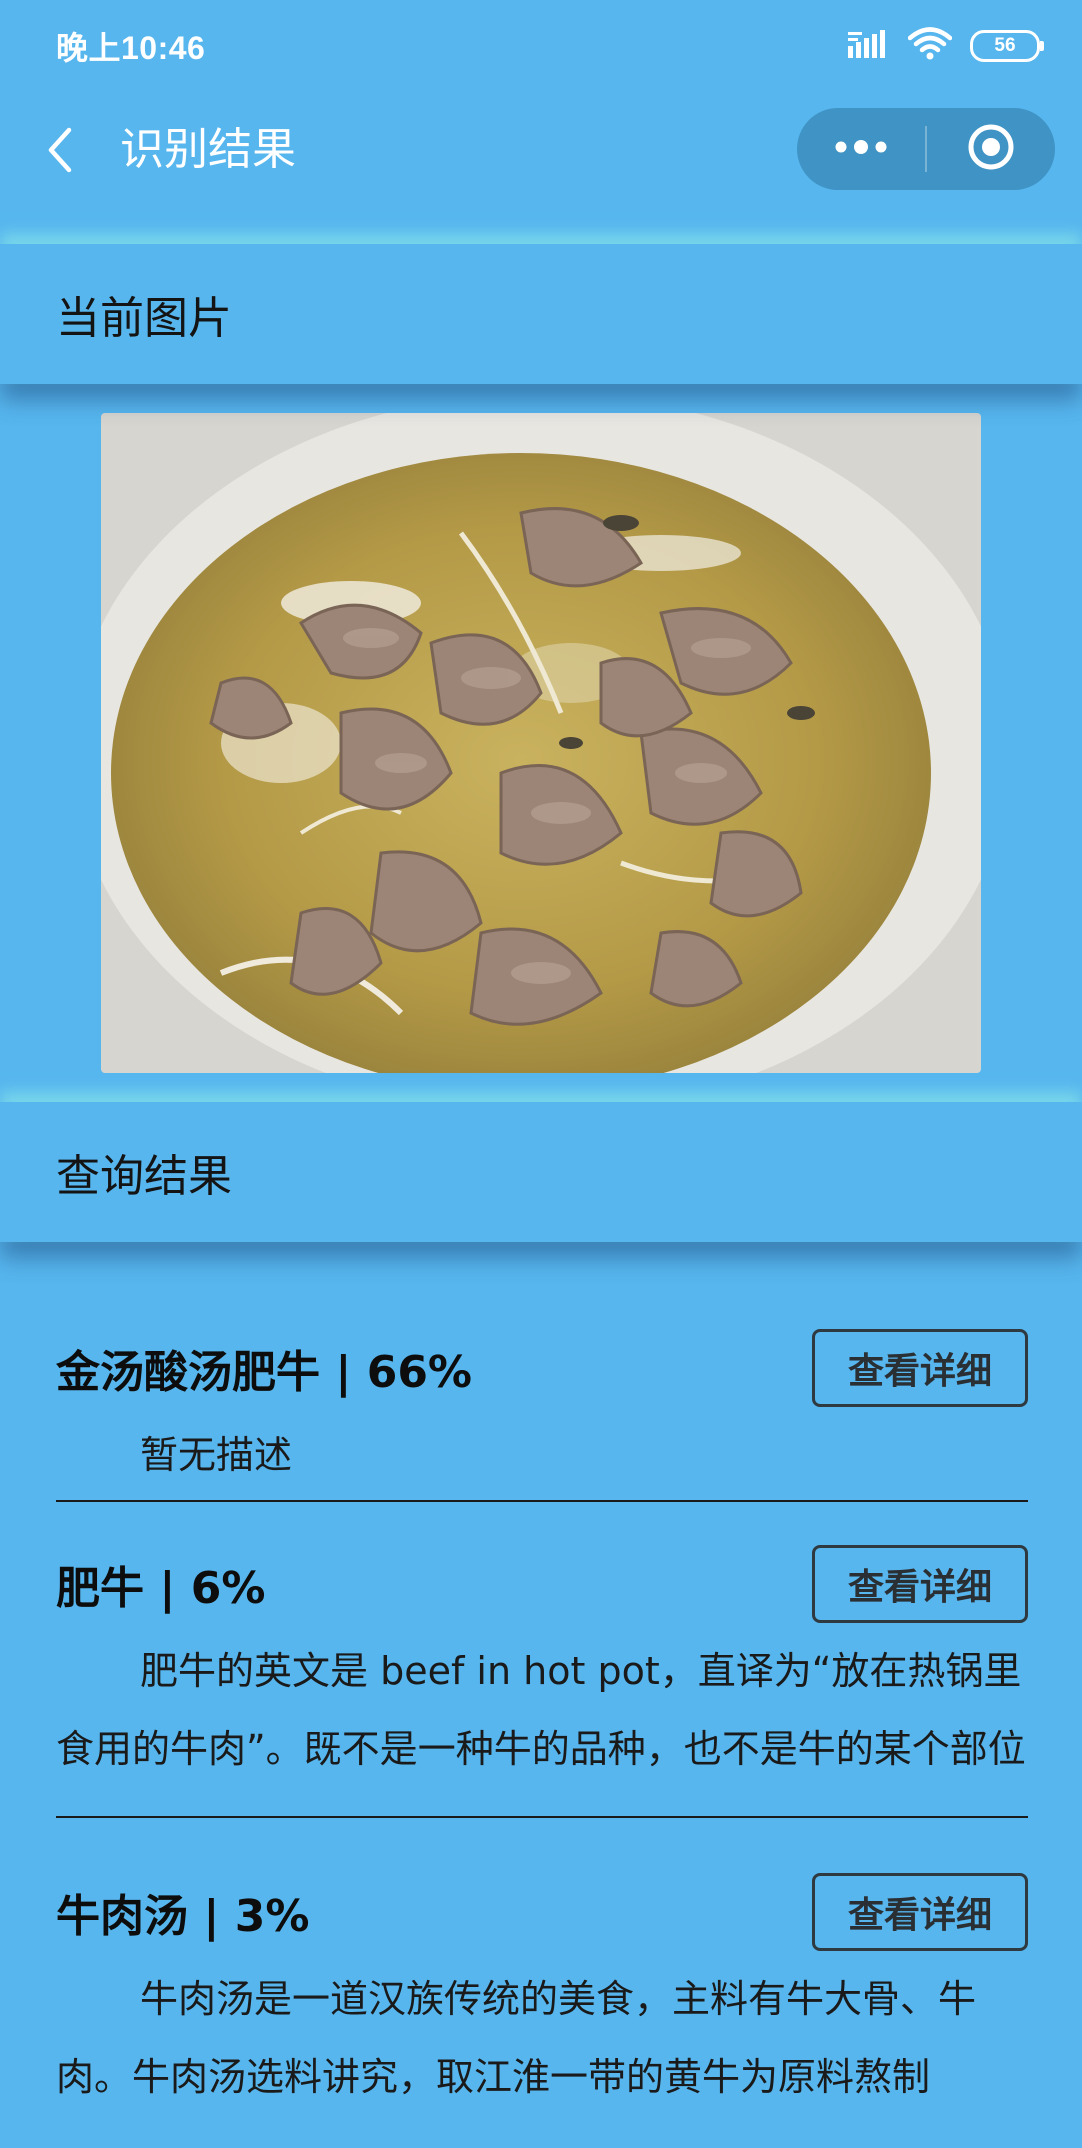 The height and width of the screenshot is (2148, 1082). Describe the element at coordinates (161, 1588) in the screenshot. I see `result-name: 肥牛 | 6%` at that location.